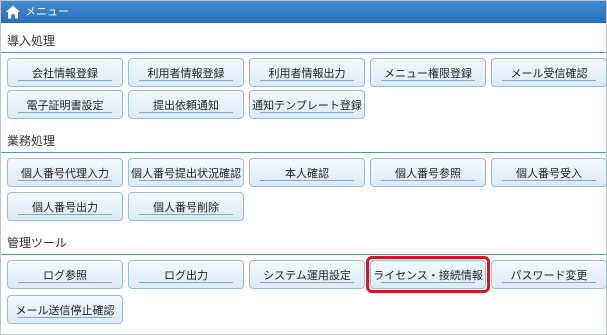 This screenshot has width=607, height=335. Describe the element at coordinates (549, 72) in the screenshot. I see `mail-receive-check-button: メール受信確認` at that location.